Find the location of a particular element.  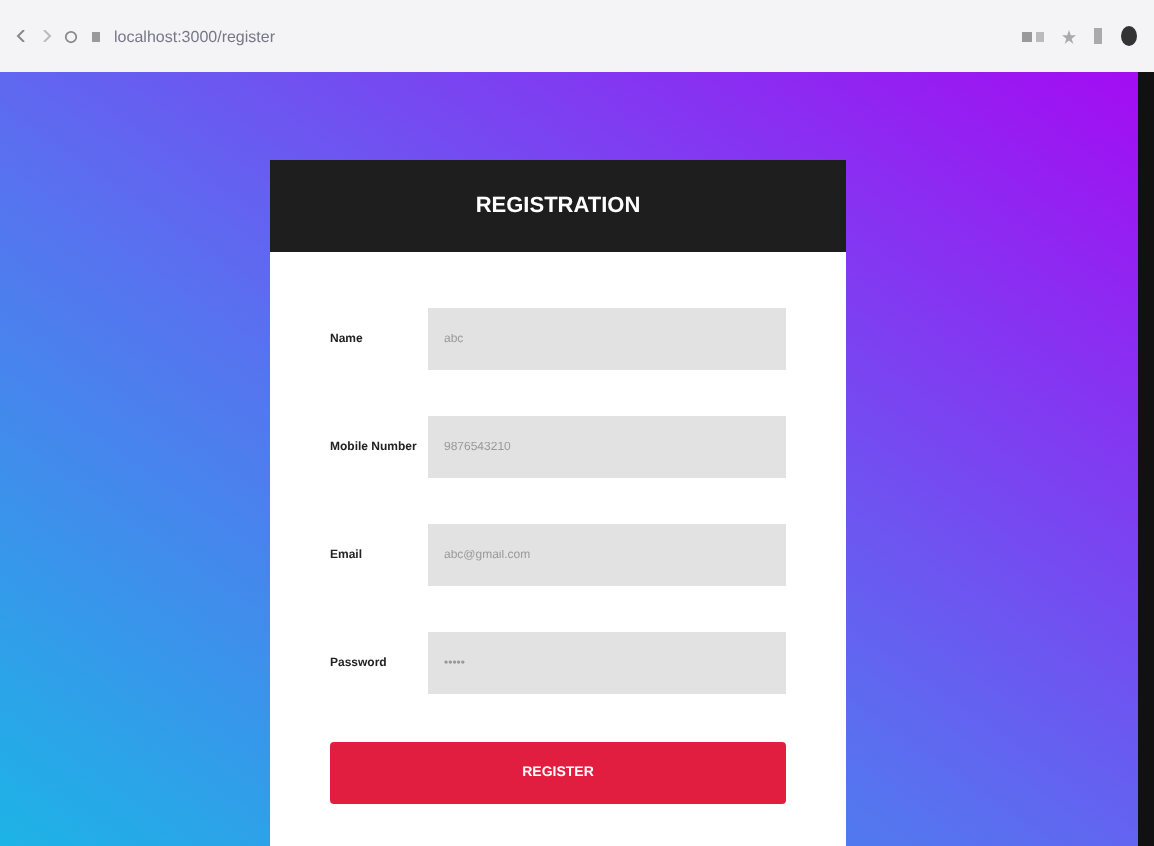

form-title: REGISTRATION is located at coordinates (558, 206).